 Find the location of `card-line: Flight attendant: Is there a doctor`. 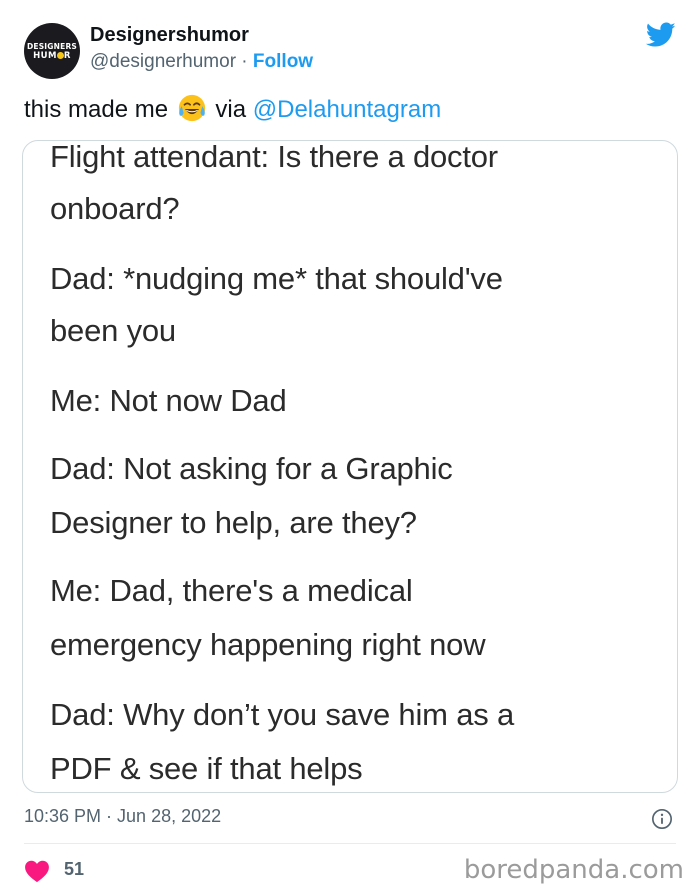

card-line: Flight attendant: Is there a doctor is located at coordinates (274, 157).